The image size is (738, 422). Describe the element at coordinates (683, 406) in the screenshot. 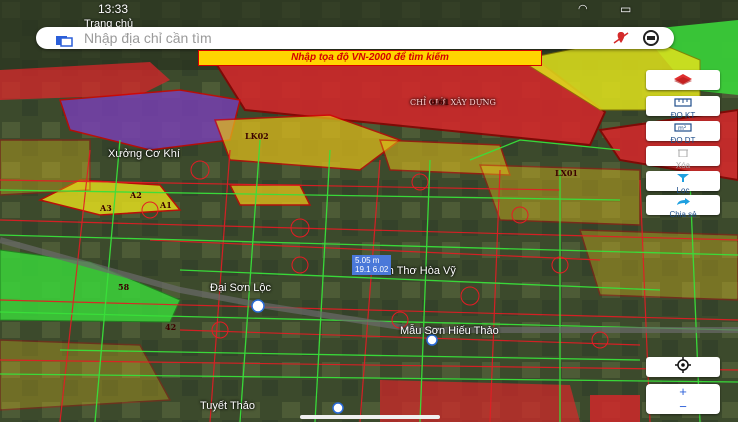

I see `zoom-out-button: −` at that location.